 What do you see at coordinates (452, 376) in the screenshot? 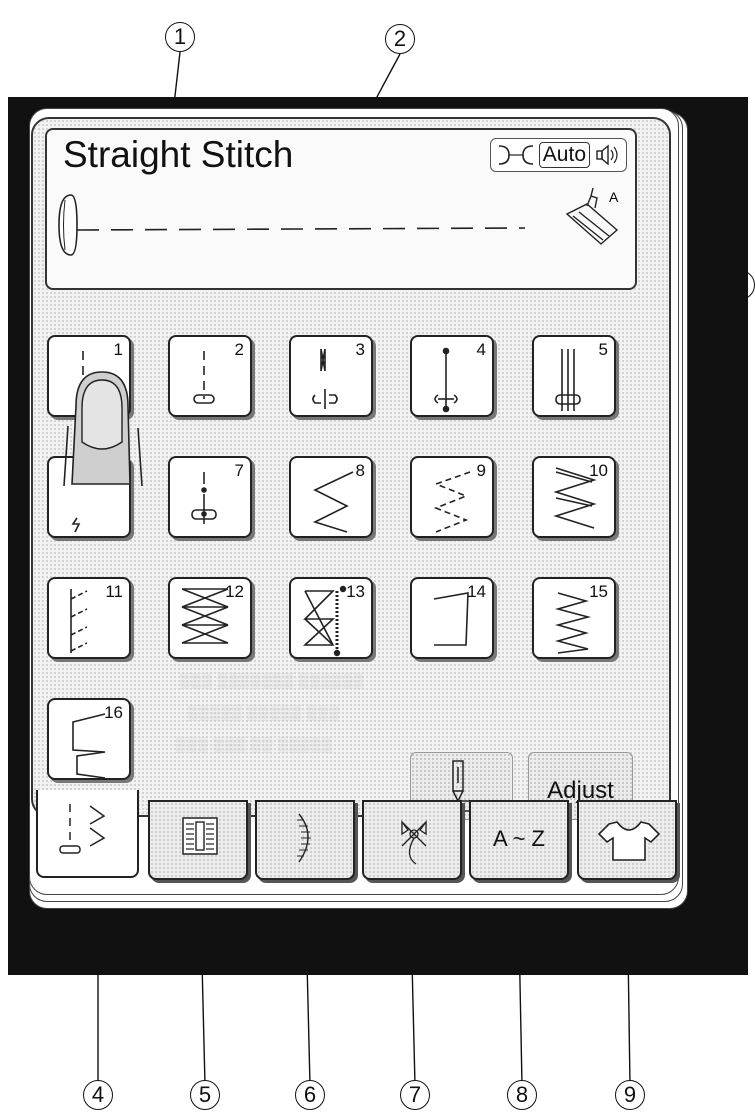
I see `stitch-button-4: 4` at bounding box center [452, 376].